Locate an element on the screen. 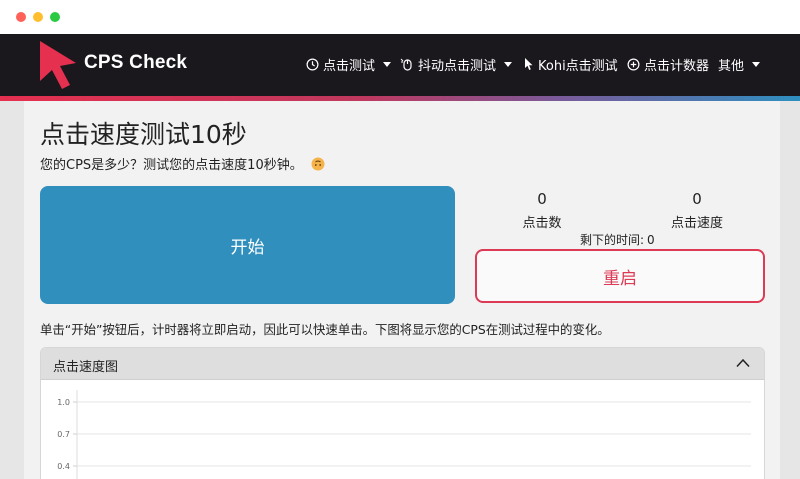 Image resolution: width=800 pixels, height=479 pixels. nav-item-click-counter: 点击计数器 is located at coordinates (668, 64).